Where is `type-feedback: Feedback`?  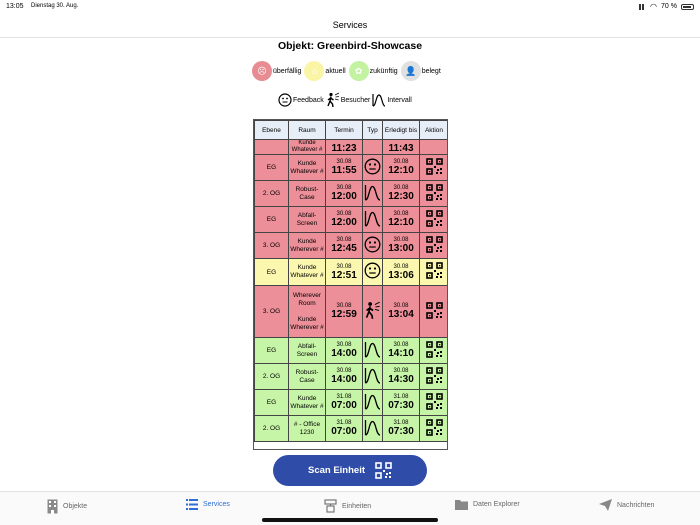
type-feedback: Feedback is located at coordinates (301, 100).